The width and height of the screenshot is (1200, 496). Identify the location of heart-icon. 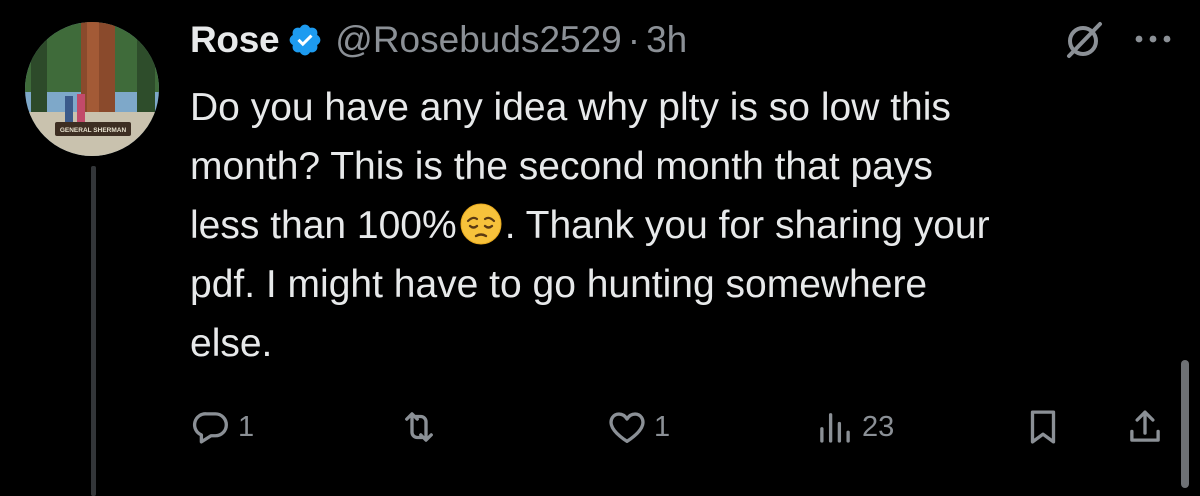
(627, 428).